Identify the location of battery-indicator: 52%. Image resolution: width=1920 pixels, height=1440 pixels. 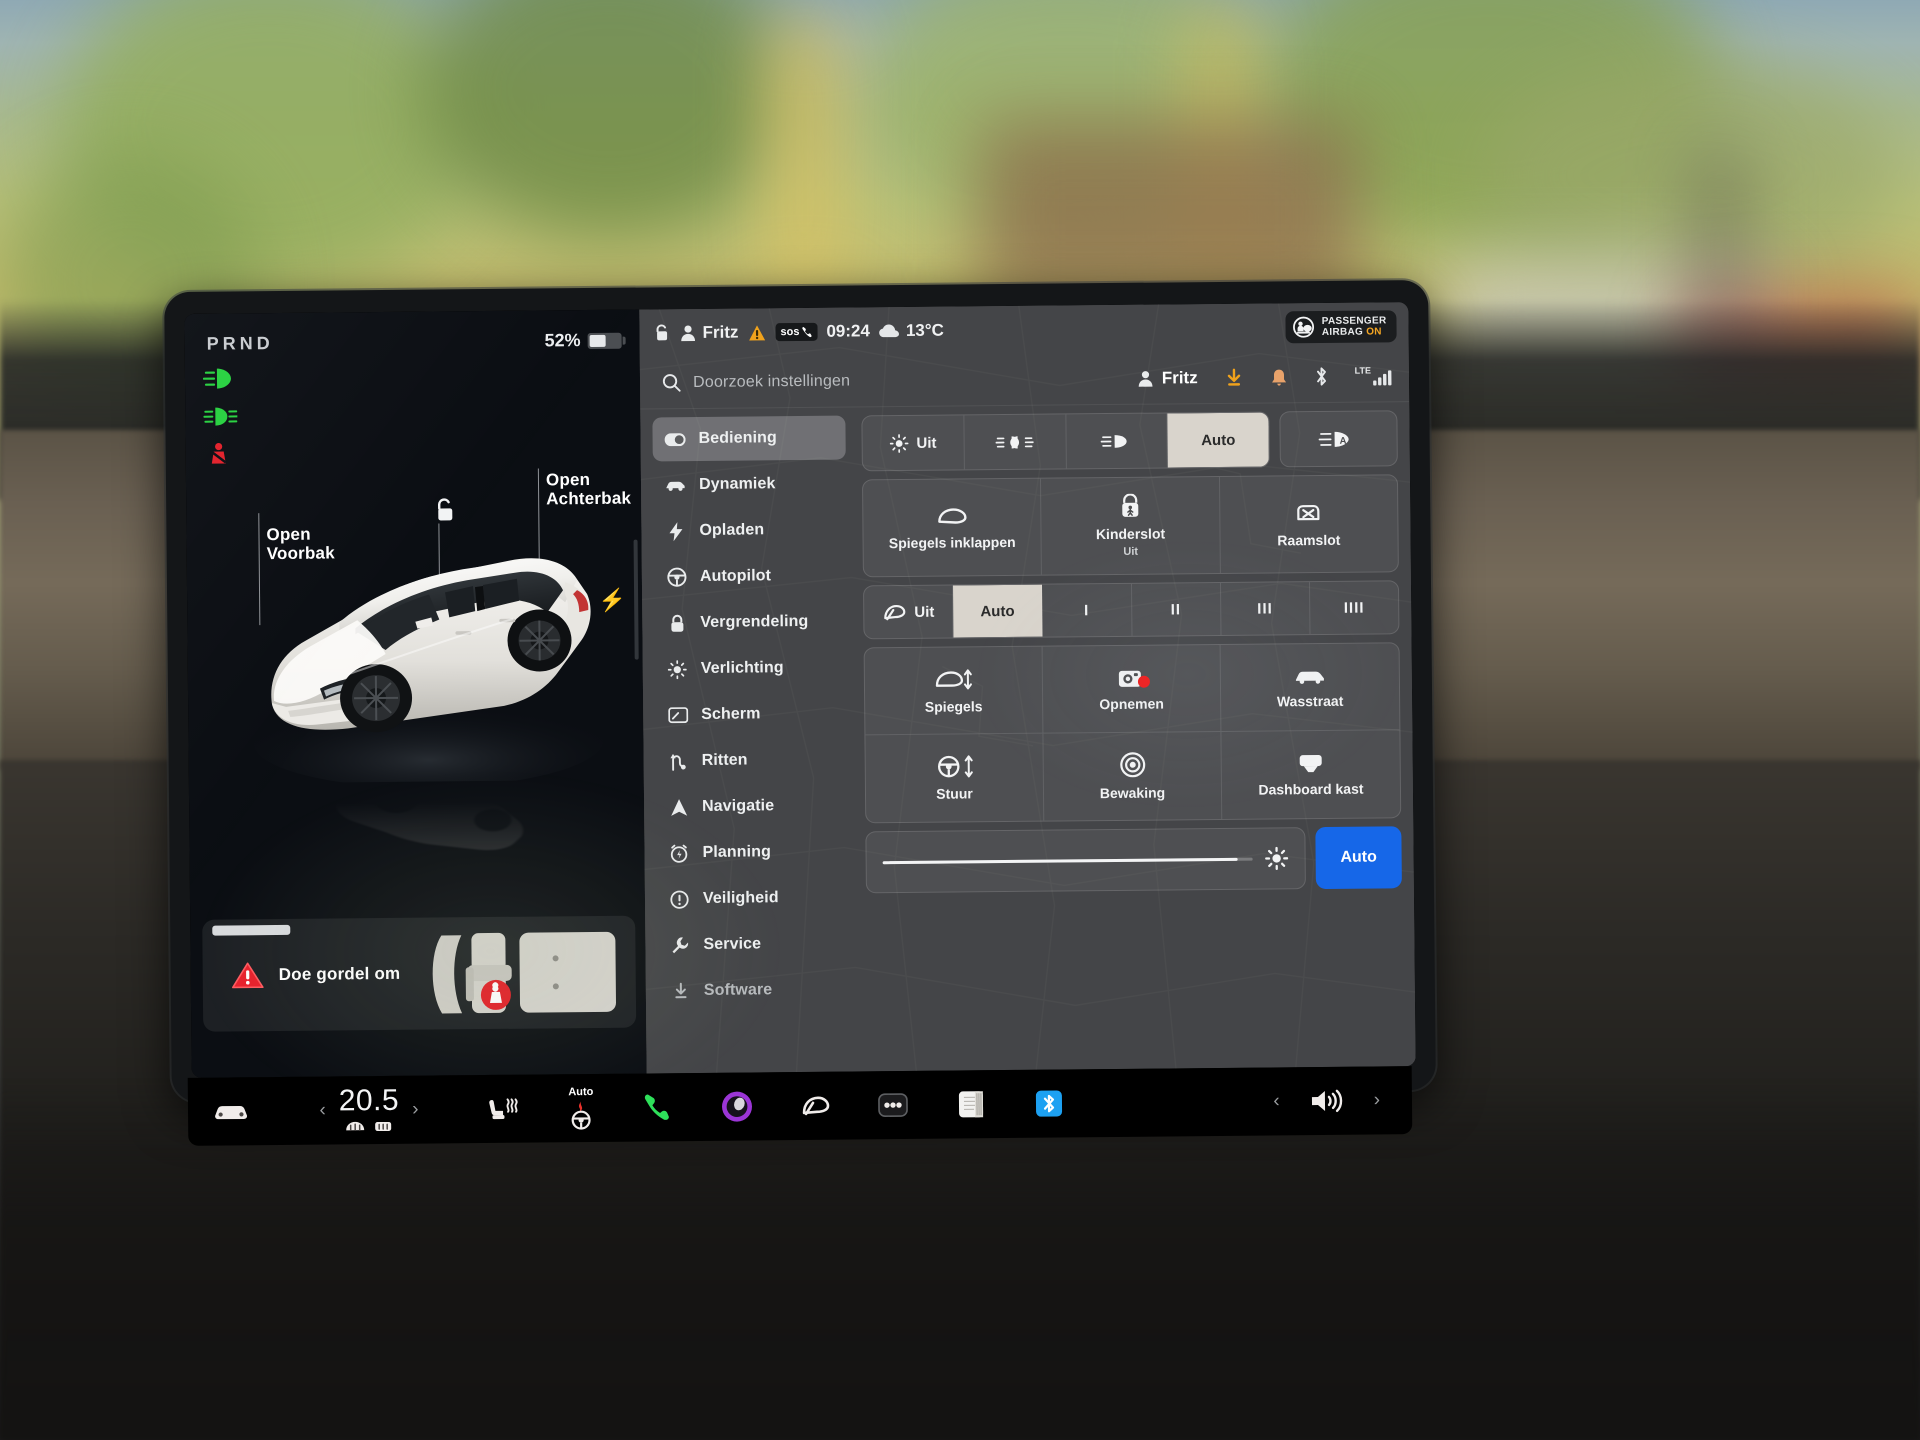
(583, 341).